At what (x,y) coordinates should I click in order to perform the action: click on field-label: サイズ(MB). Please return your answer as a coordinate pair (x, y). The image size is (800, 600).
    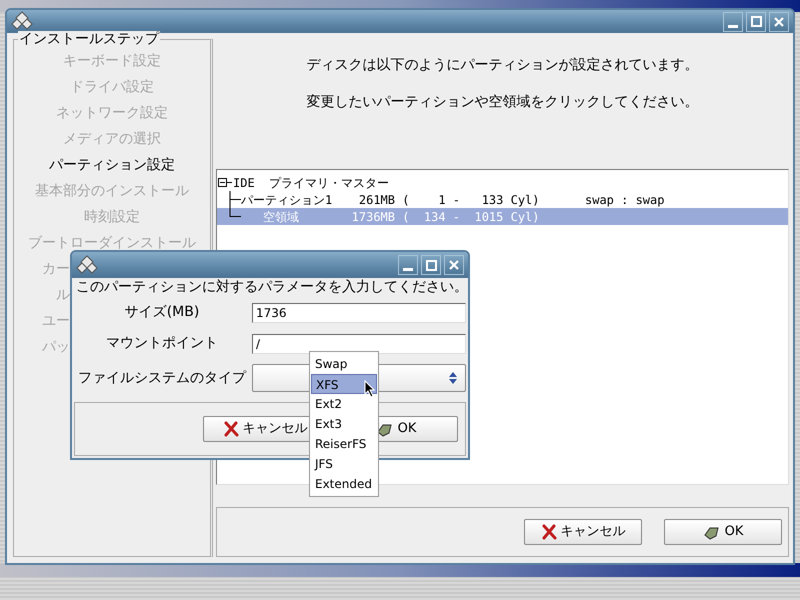
    Looking at the image, I should click on (162, 312).